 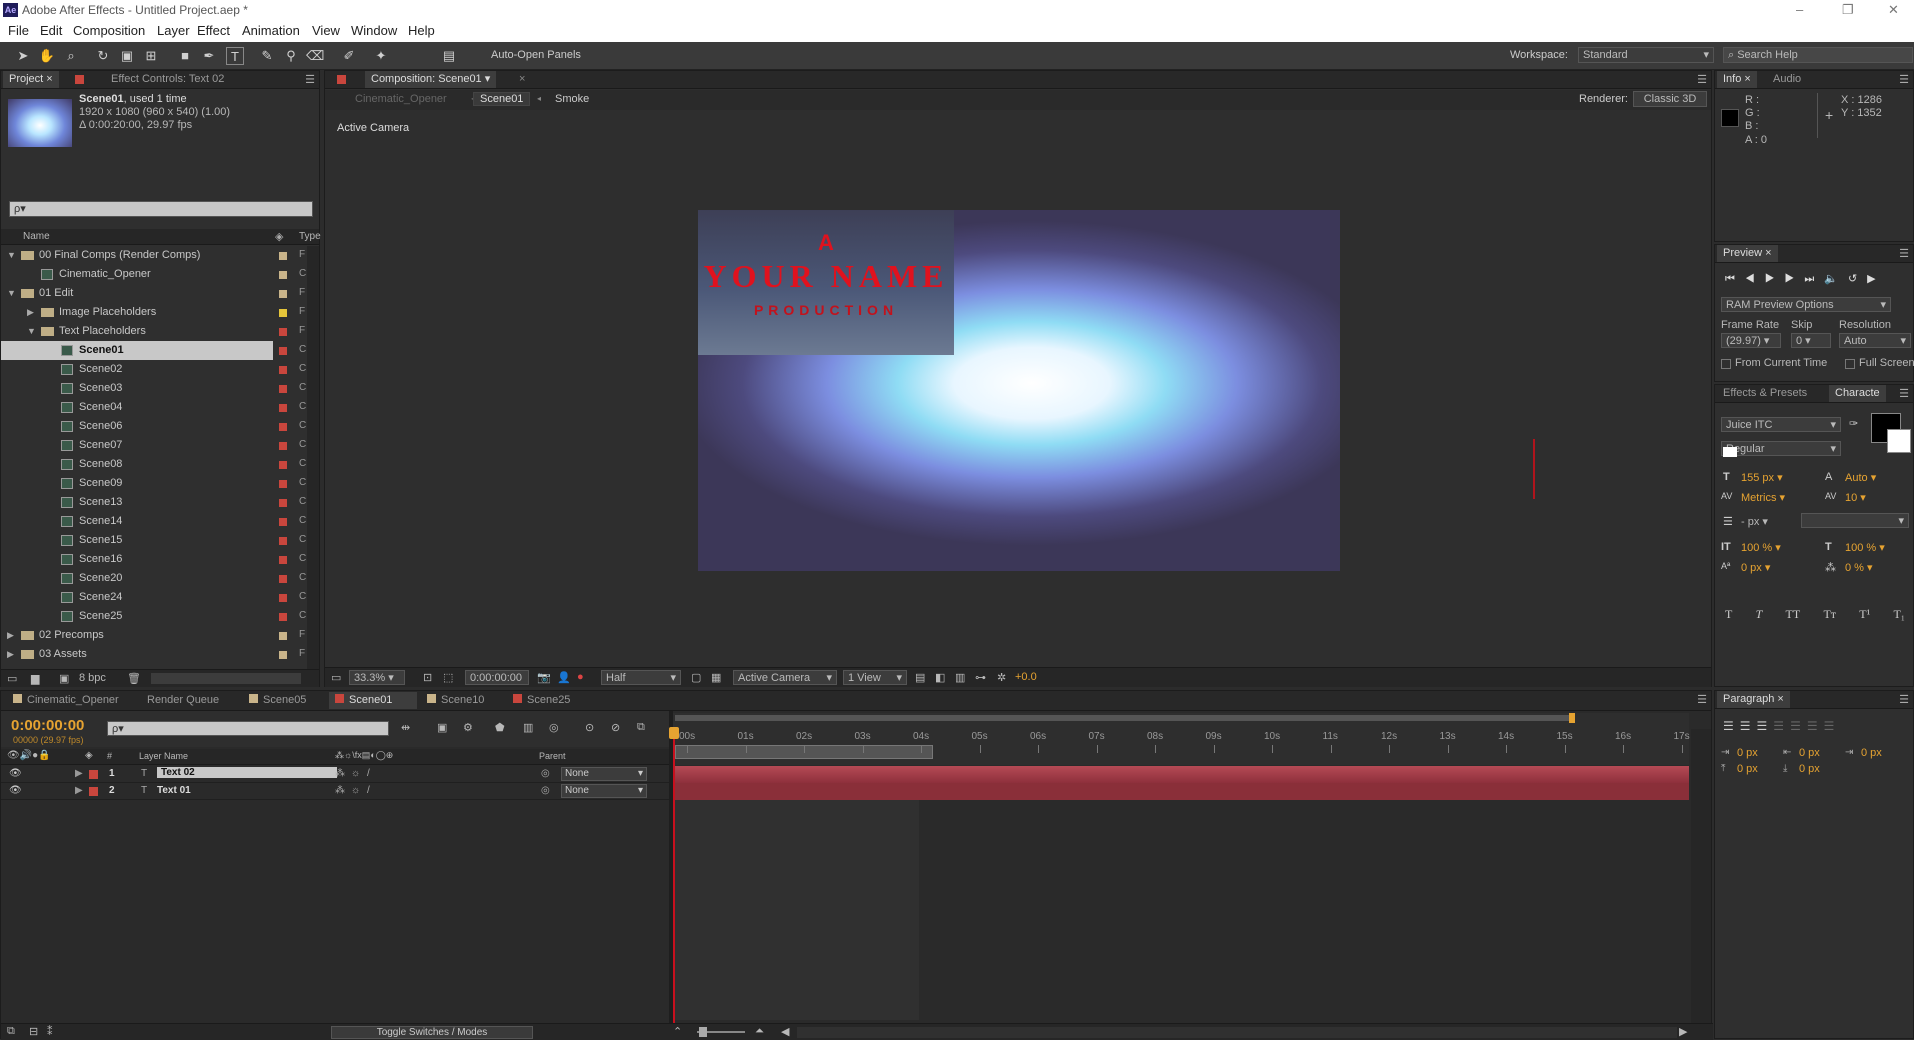 What do you see at coordinates (677, 1031) in the screenshot?
I see `zoom-out-icon: ⌃` at bounding box center [677, 1031].